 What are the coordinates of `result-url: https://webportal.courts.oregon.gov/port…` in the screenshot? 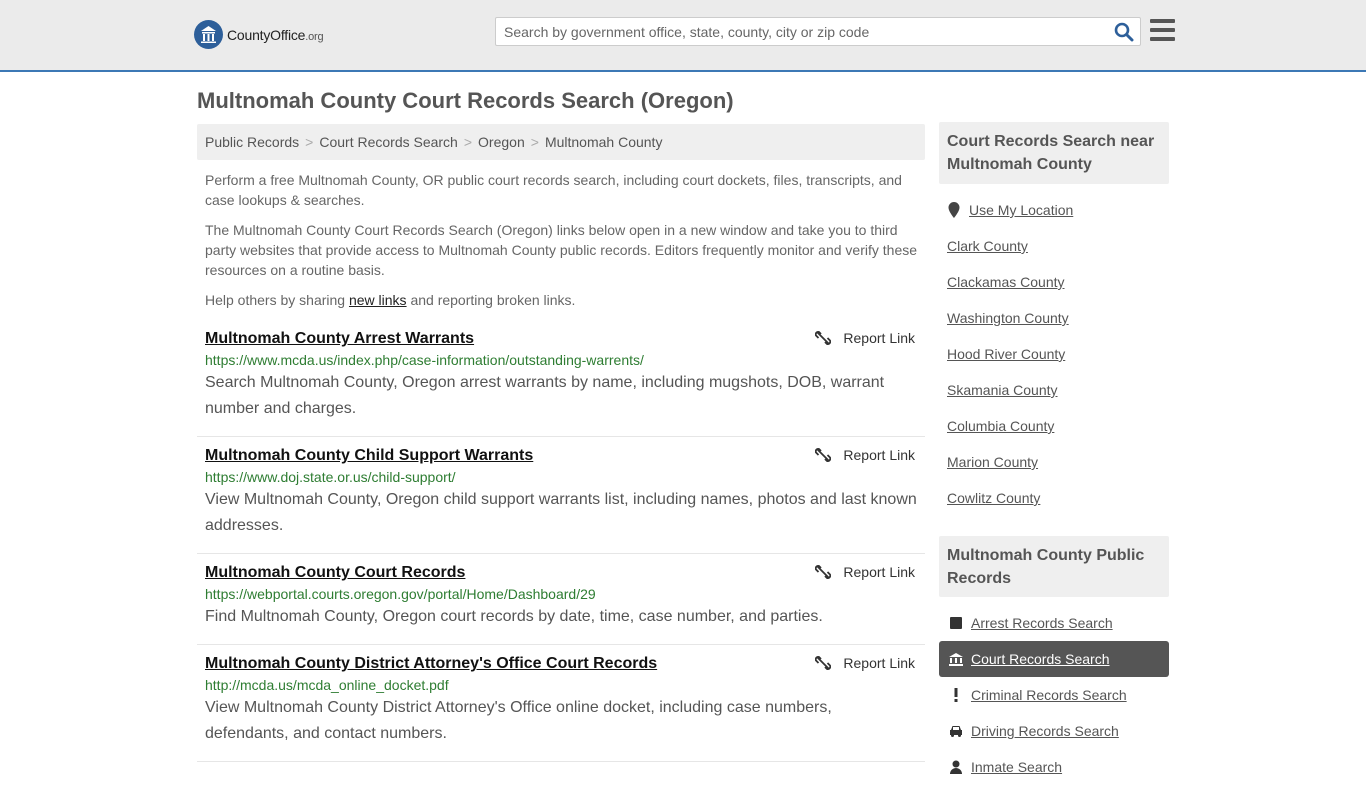 It's located at (400, 594).